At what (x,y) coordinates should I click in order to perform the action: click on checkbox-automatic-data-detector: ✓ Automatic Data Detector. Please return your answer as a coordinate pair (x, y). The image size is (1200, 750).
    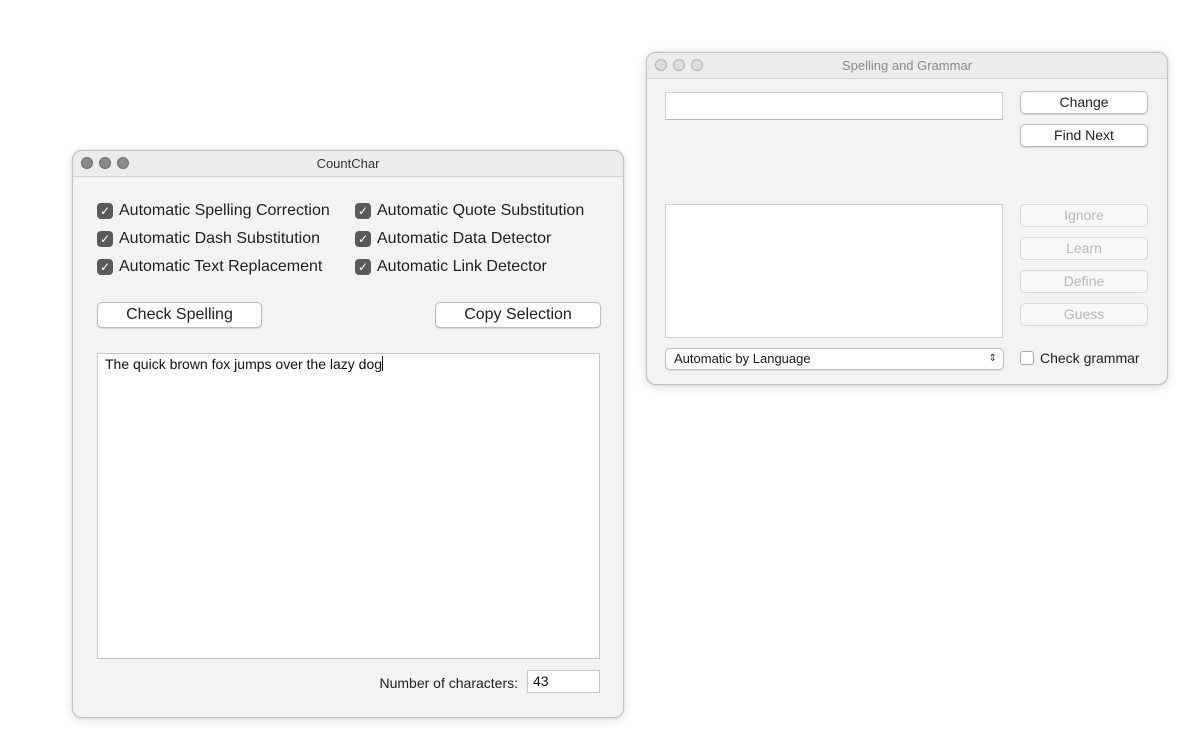
    Looking at the image, I should click on (453, 239).